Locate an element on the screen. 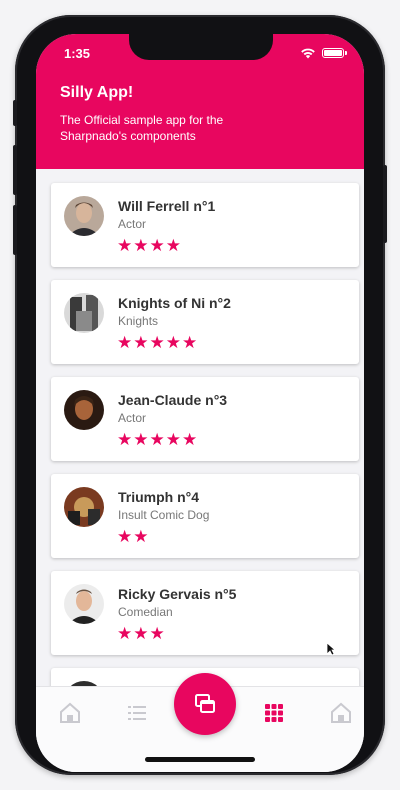 Image resolution: width=400 pixels, height=790 pixels. status-time: 1:35 is located at coordinates (77, 53).